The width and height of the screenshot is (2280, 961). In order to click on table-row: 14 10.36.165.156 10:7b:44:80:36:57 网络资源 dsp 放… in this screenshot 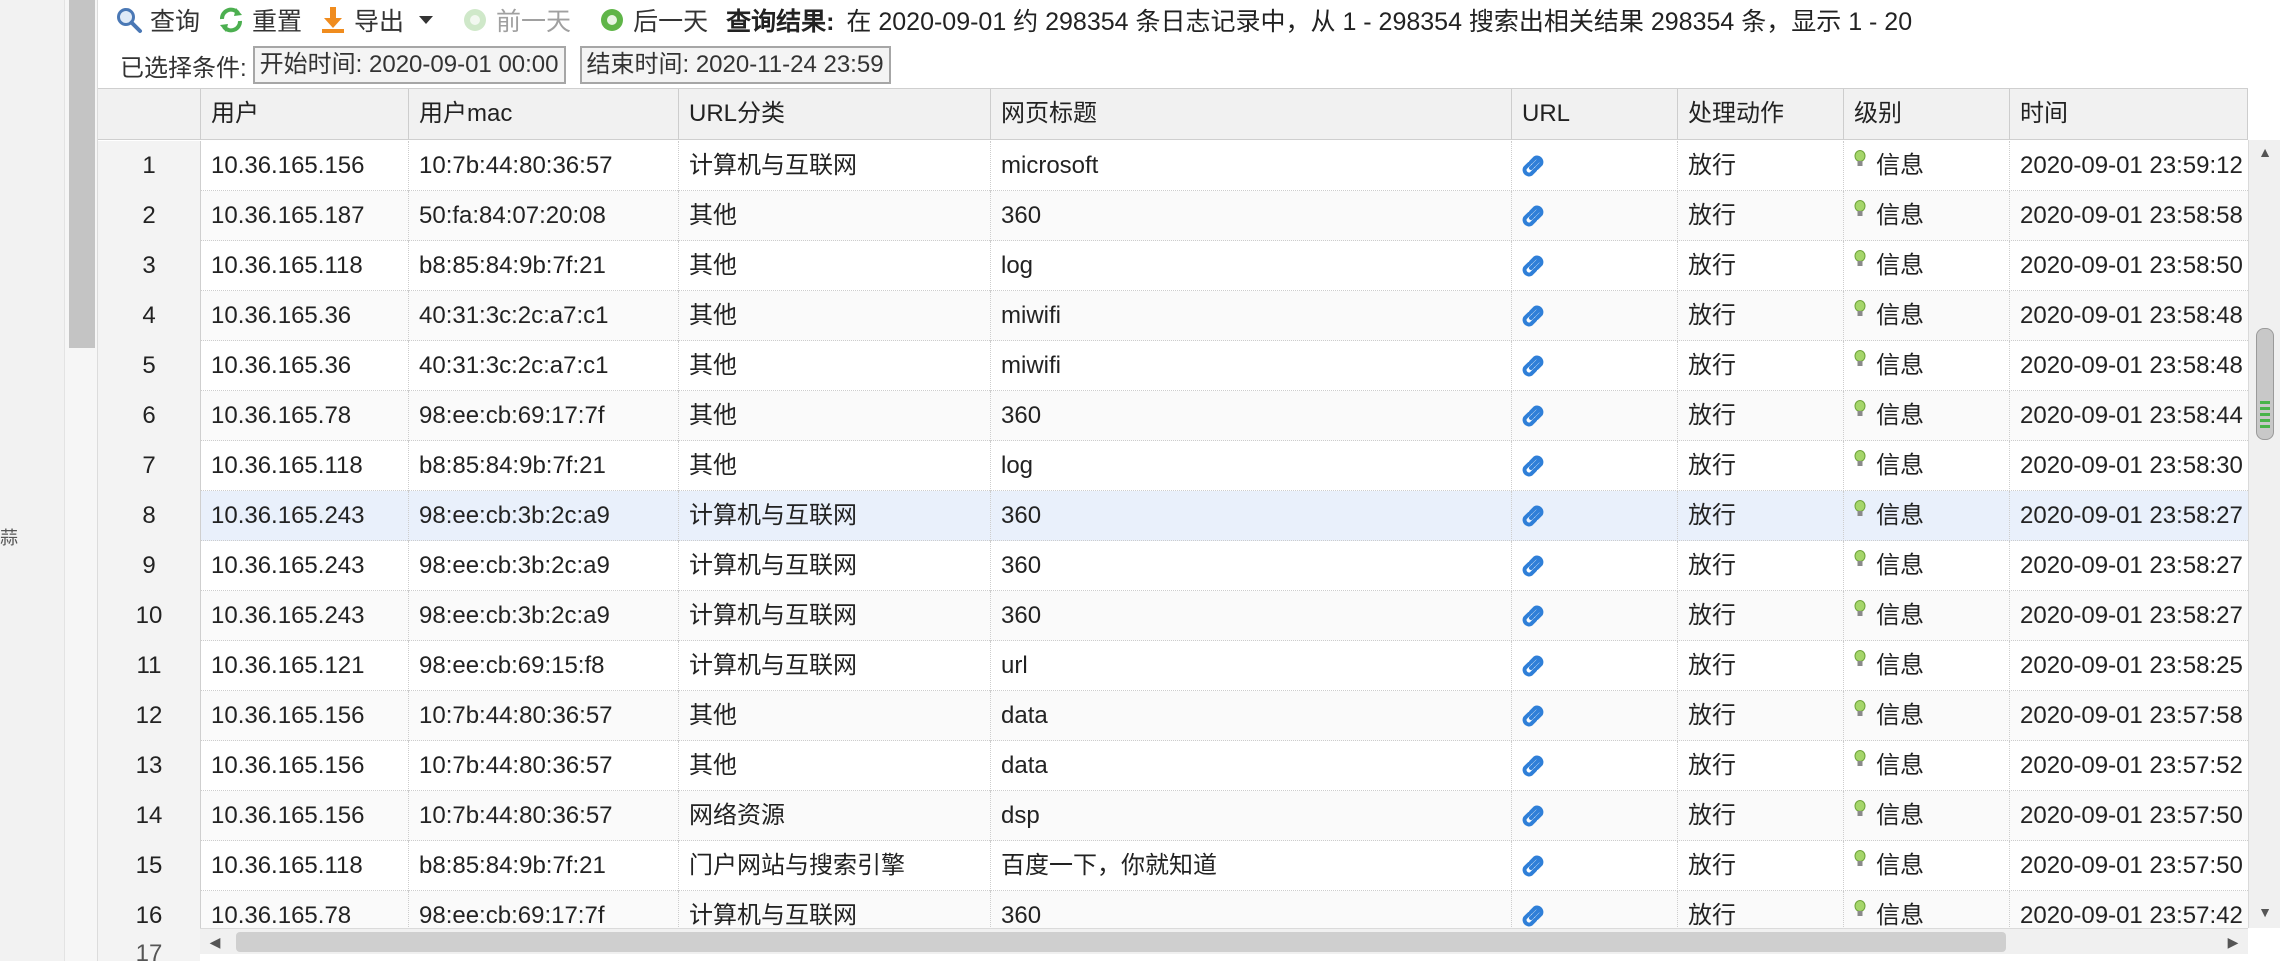, I will do `click(1173, 816)`.